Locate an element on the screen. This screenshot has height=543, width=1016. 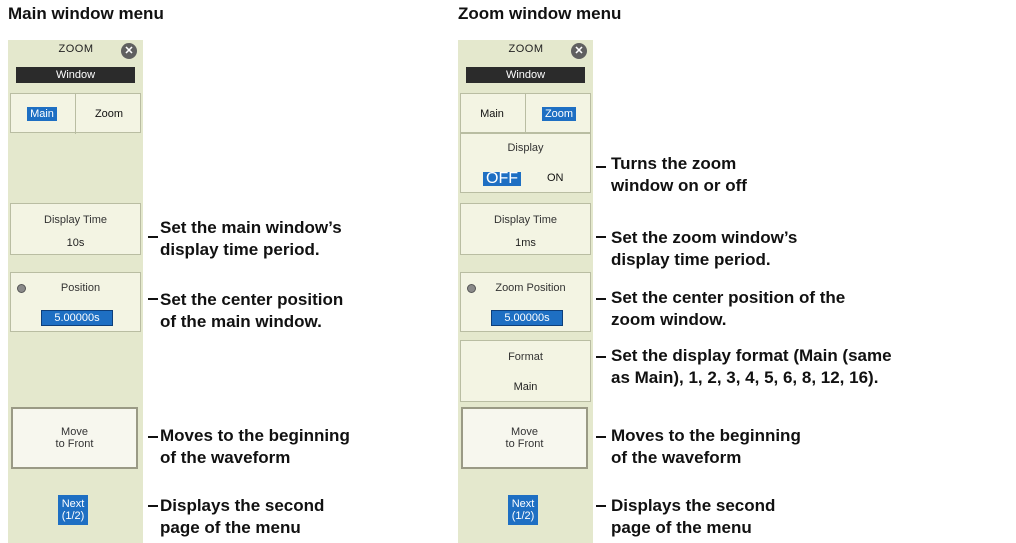
display-label: Display is located at coordinates (525, 148).